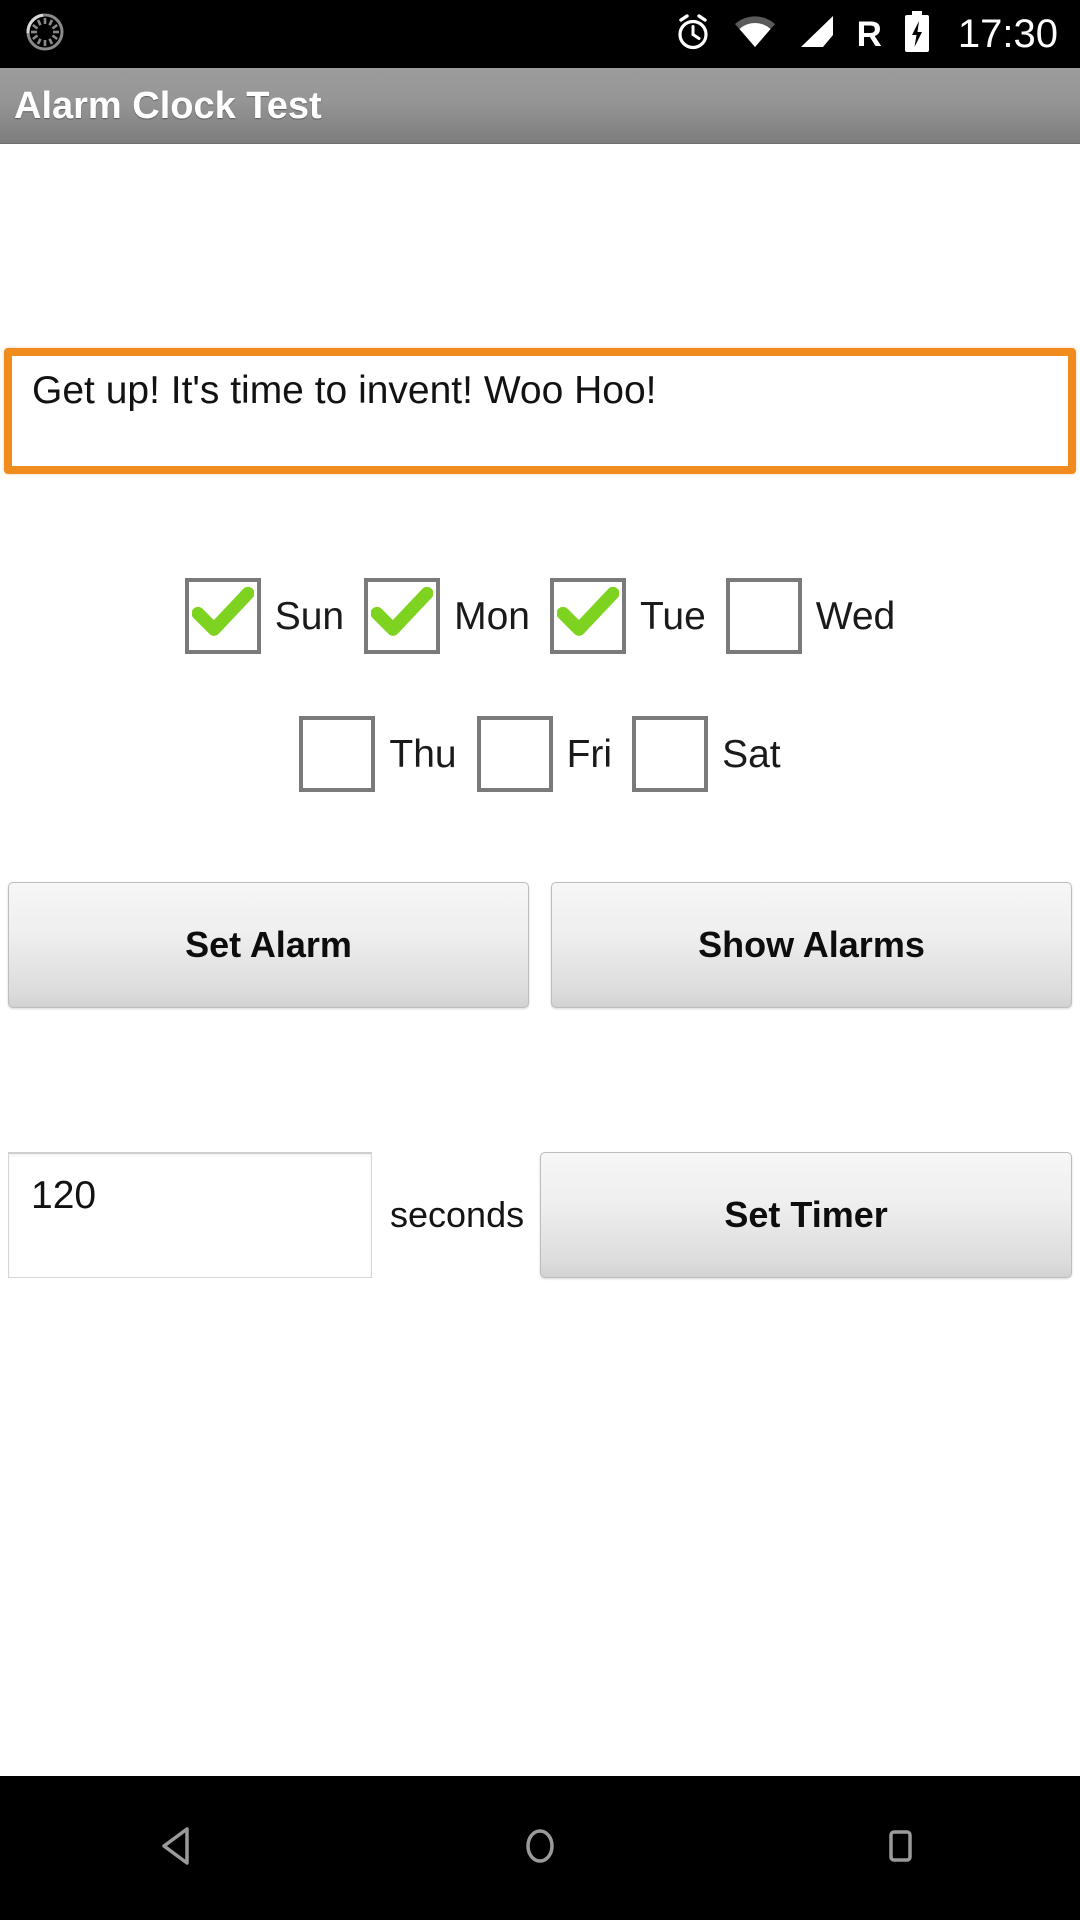 The image size is (1080, 1920). I want to click on app-title: Alarm Clock Test, so click(168, 105).